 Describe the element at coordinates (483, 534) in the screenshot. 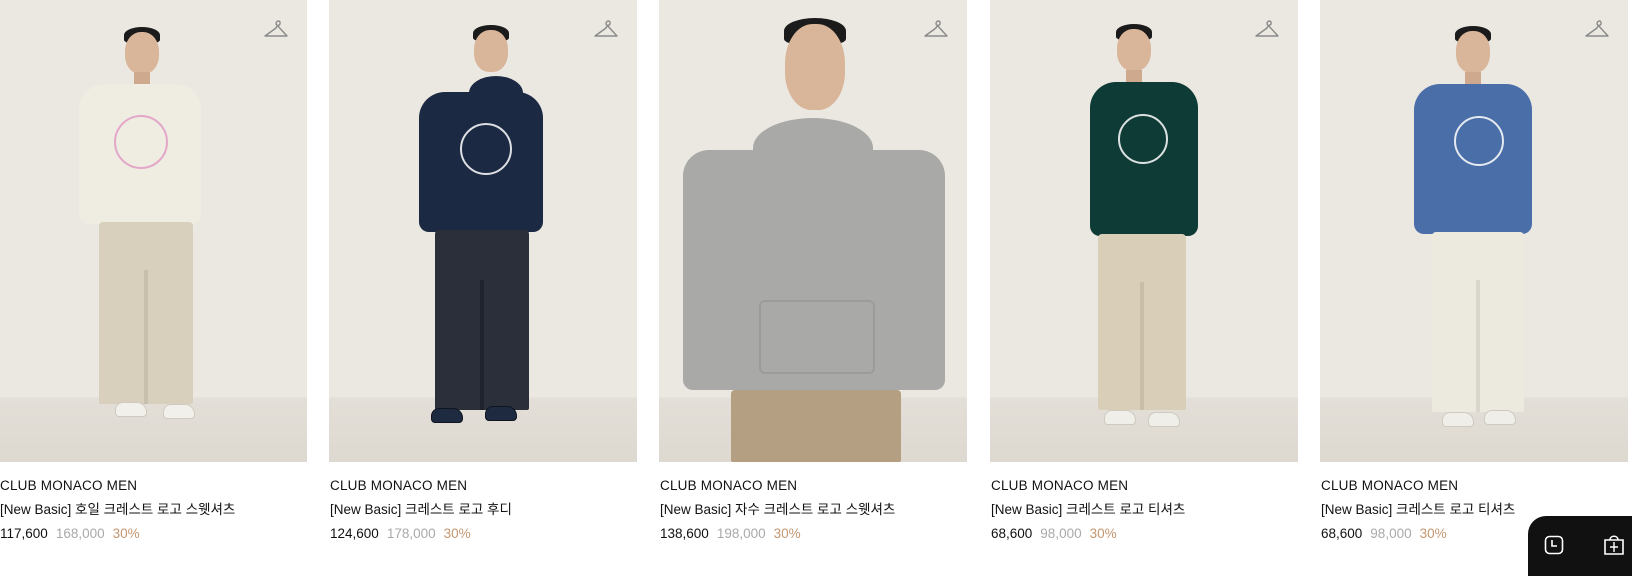

I see `price-row: 124,600 178,000 30%` at that location.